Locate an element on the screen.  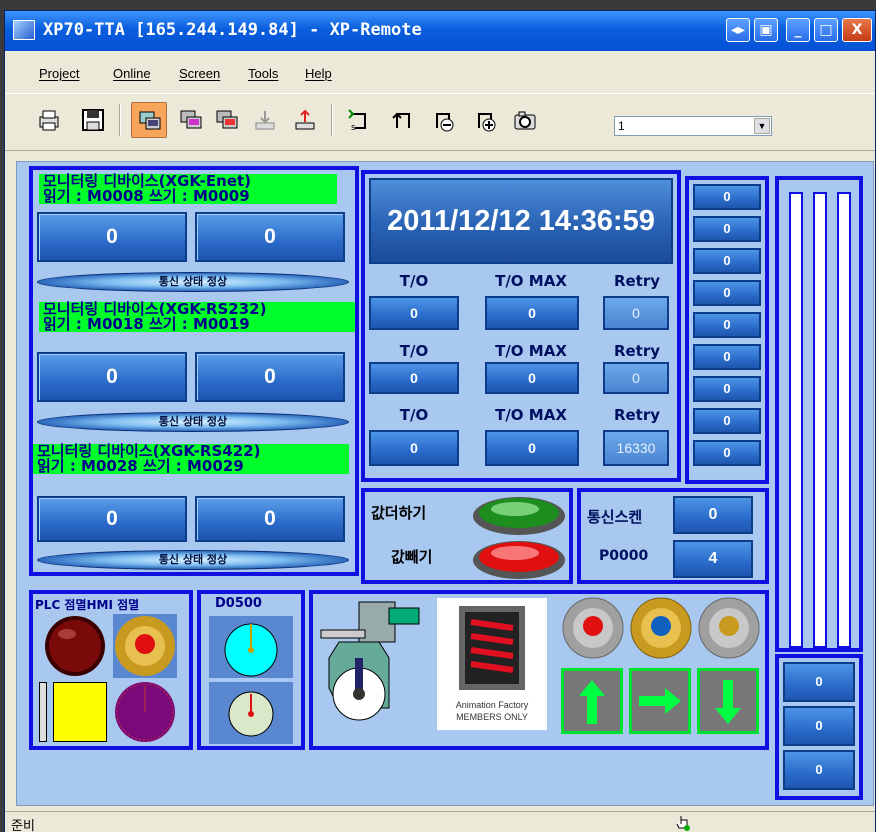
save-icon is located at coordinates (93, 120).